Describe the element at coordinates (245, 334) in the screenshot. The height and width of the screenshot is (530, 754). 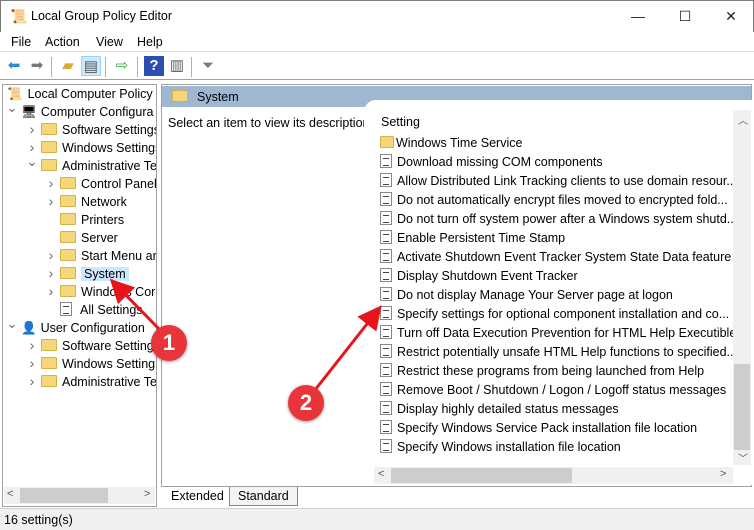
I see `annotation-arrows` at that location.